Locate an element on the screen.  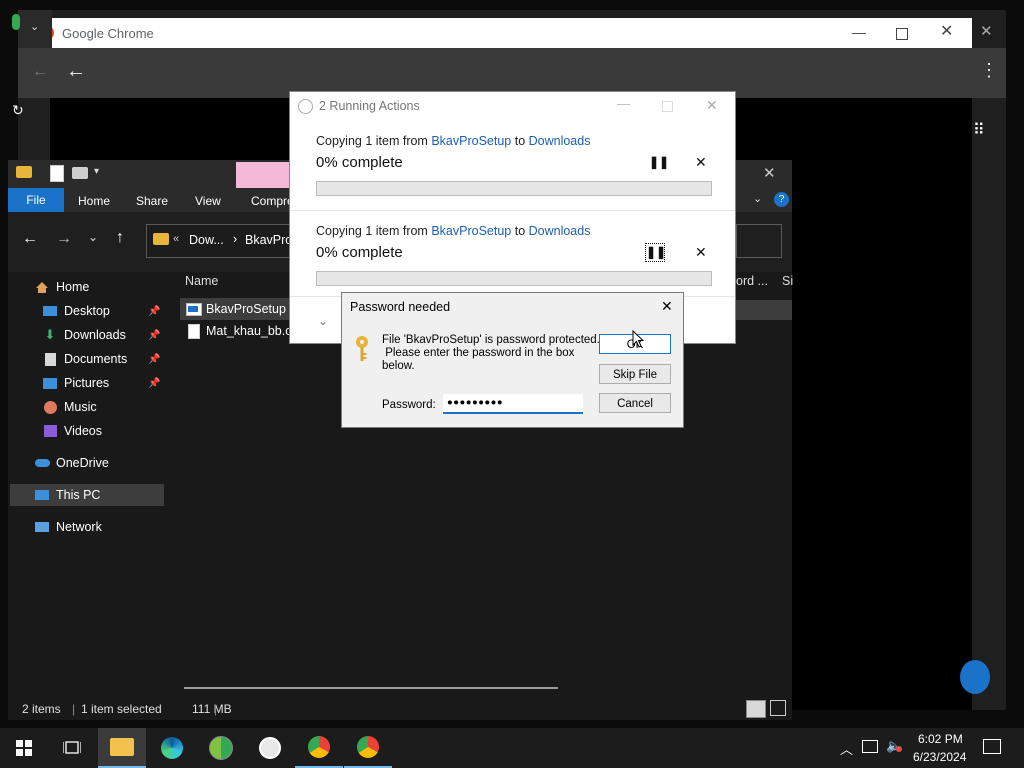
nav-music: Music is located at coordinates (69, 407).